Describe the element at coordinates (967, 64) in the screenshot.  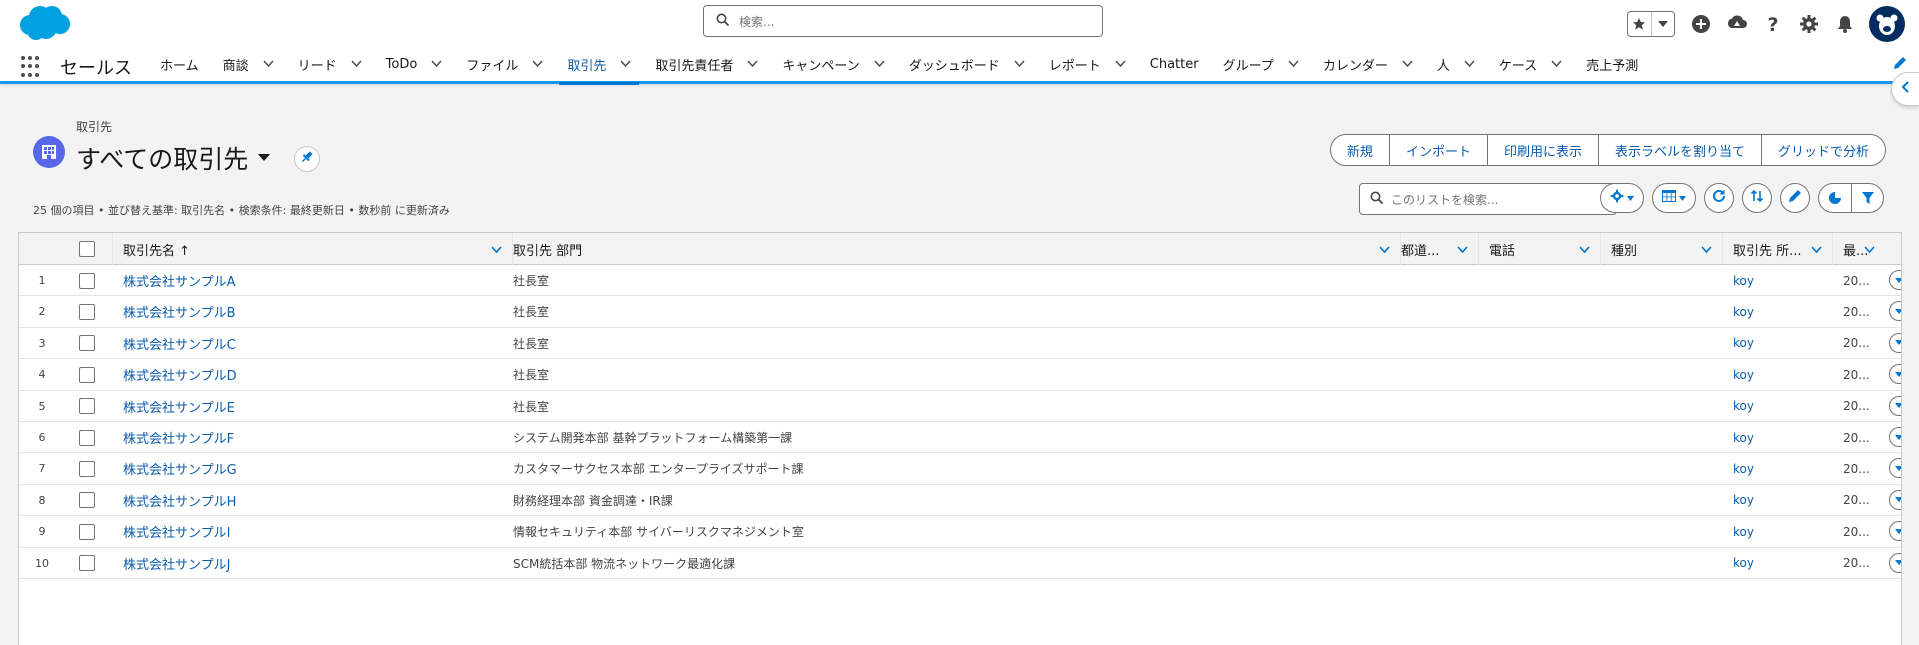
I see `nav-tab-8: ダッシュボード` at that location.